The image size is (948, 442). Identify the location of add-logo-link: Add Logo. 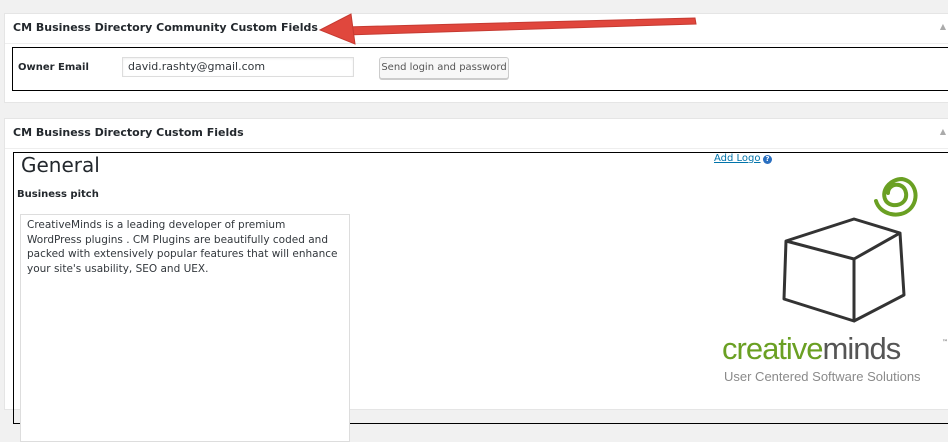
(737, 158).